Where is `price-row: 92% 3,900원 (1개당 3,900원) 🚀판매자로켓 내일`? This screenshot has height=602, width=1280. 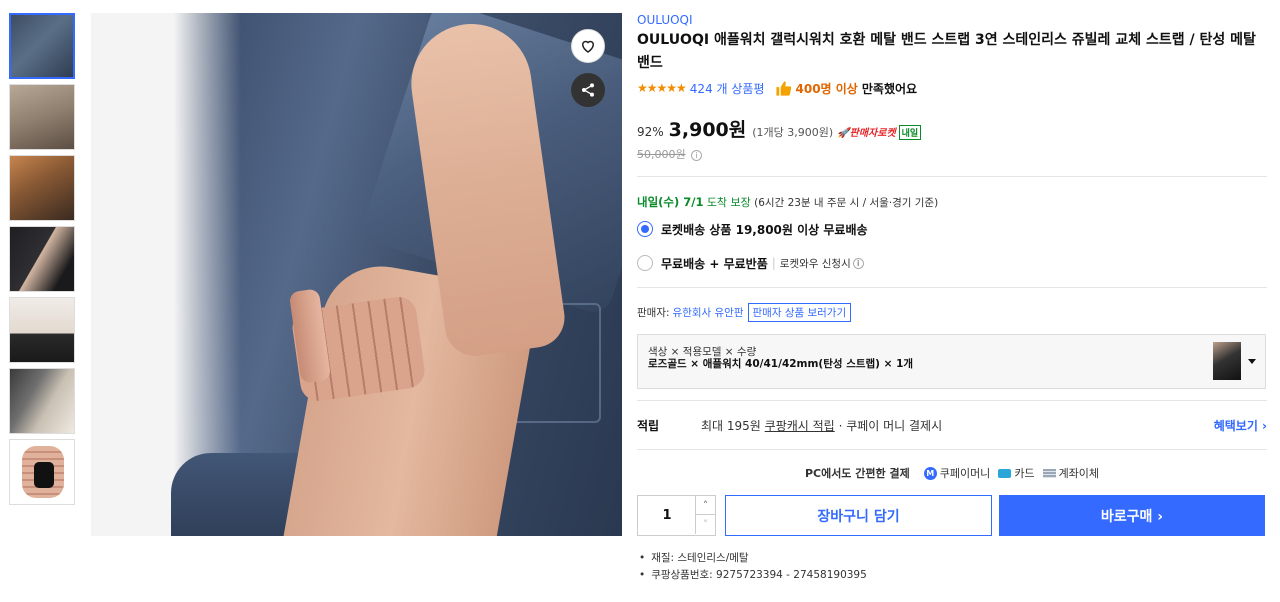
price-row: 92% 3,900원 (1개당 3,900원) 🚀판매자로켓 내일 is located at coordinates (952, 128).